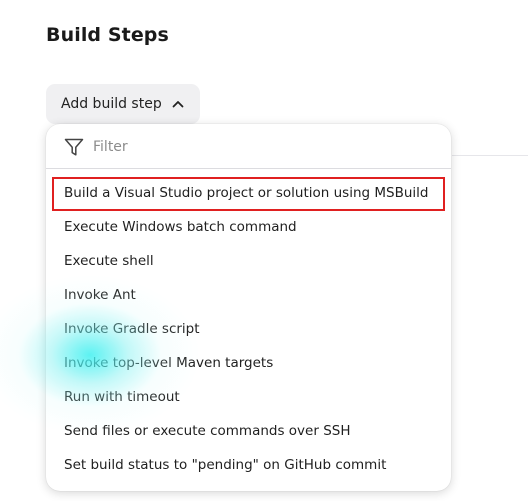 The image size is (528, 501). Describe the element at coordinates (107, 35) in the screenshot. I see `section-title: Build Steps` at that location.